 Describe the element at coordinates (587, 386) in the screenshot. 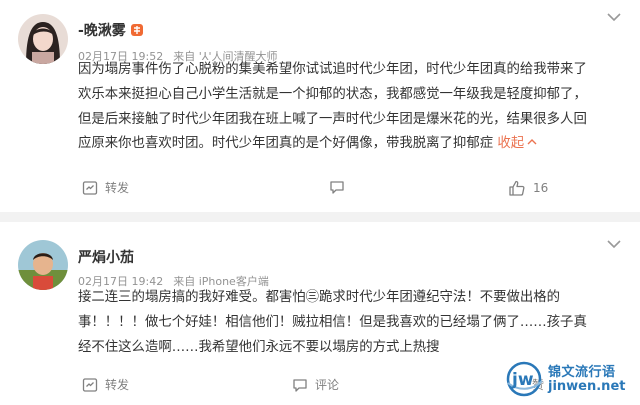

I see `watermark-url: jinwen.net` at that location.